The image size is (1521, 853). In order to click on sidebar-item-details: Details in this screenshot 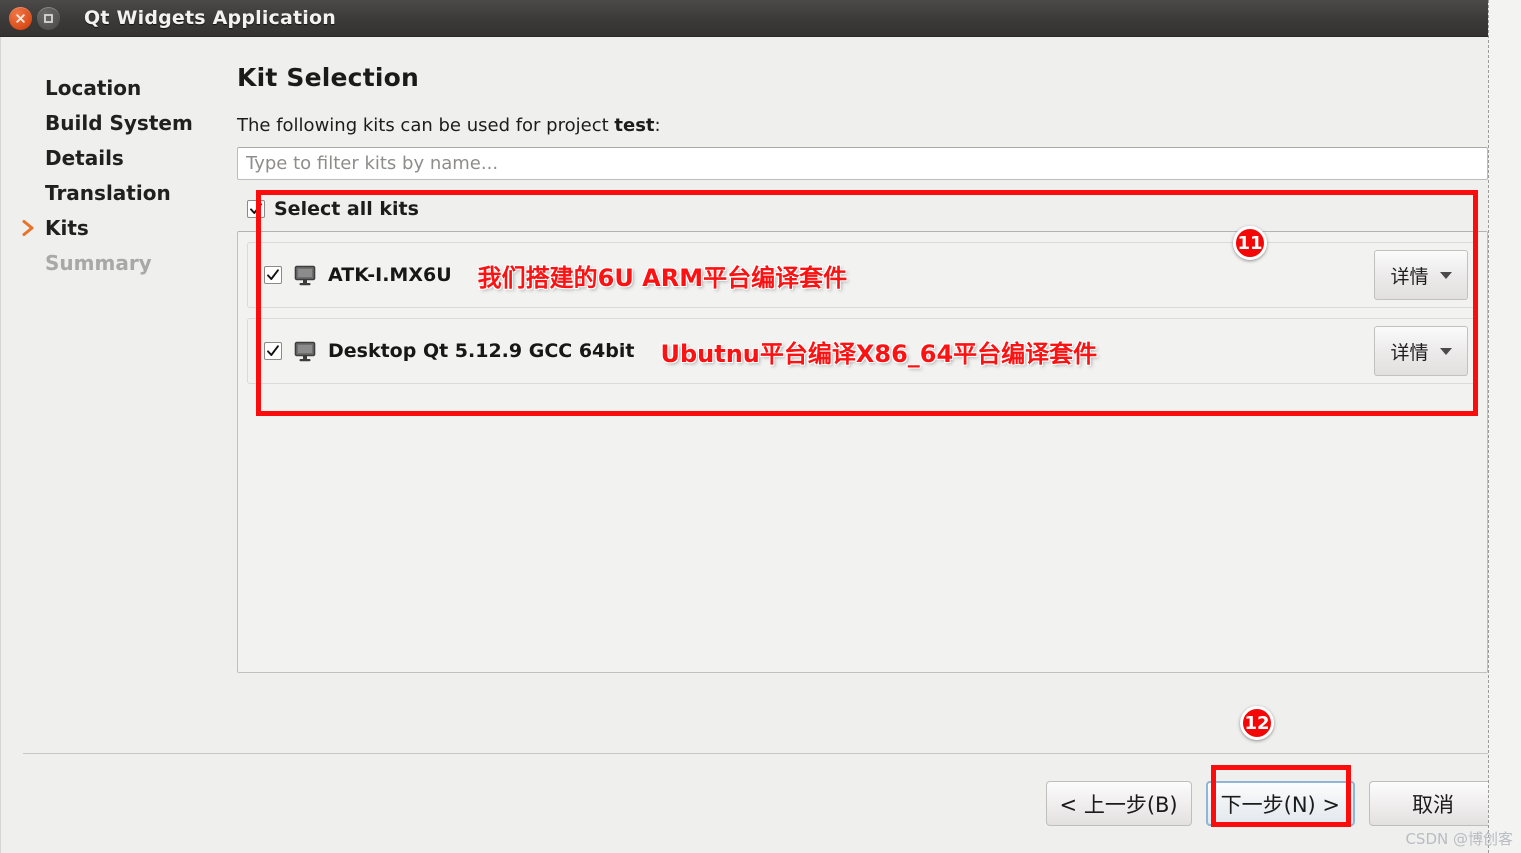, I will do `click(115, 157)`.